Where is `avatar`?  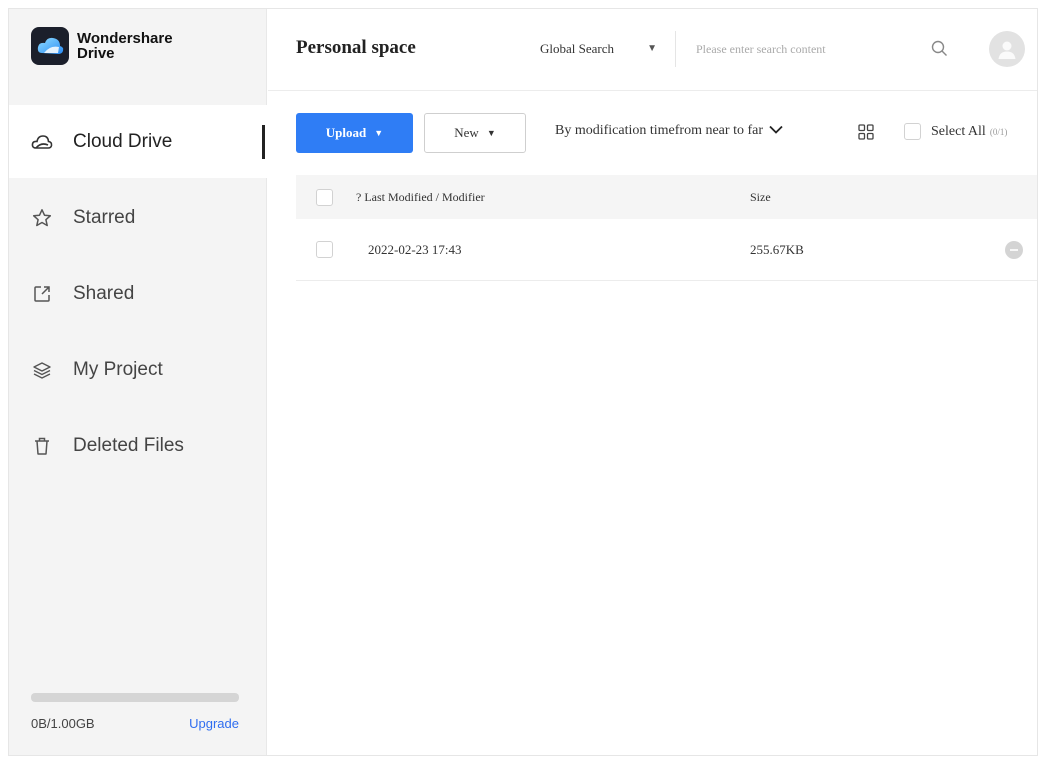
avatar is located at coordinates (1007, 49).